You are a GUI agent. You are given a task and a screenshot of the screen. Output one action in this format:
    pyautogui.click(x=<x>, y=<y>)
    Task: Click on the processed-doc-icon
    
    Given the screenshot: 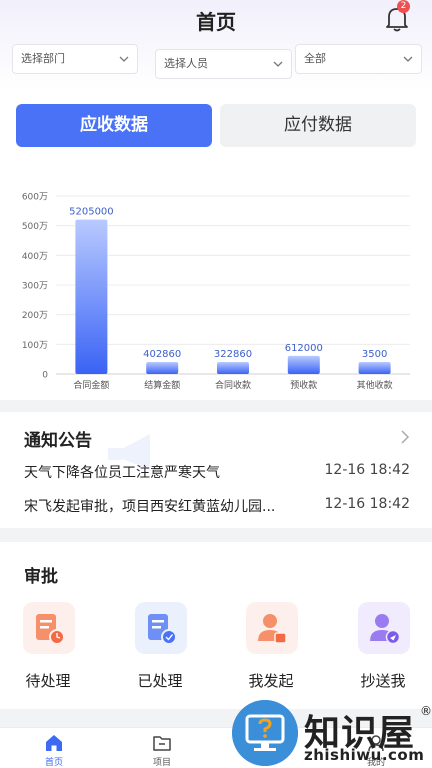 What is the action you would take?
    pyautogui.click(x=161, y=628)
    